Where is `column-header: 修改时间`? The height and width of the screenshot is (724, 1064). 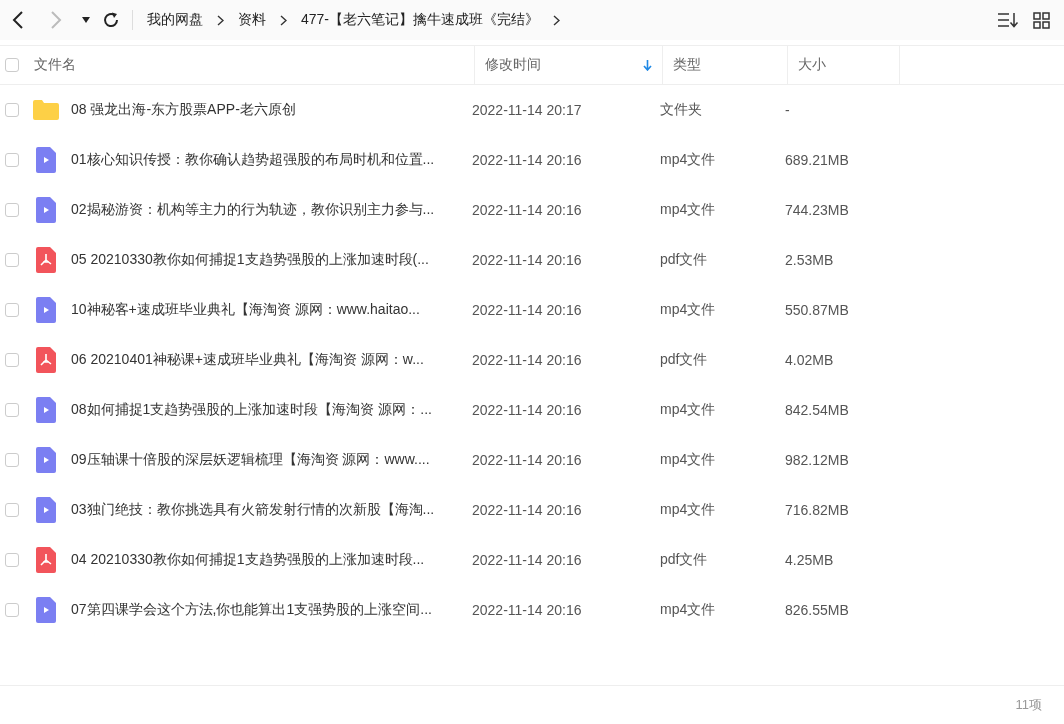 column-header: 修改时间 is located at coordinates (513, 65).